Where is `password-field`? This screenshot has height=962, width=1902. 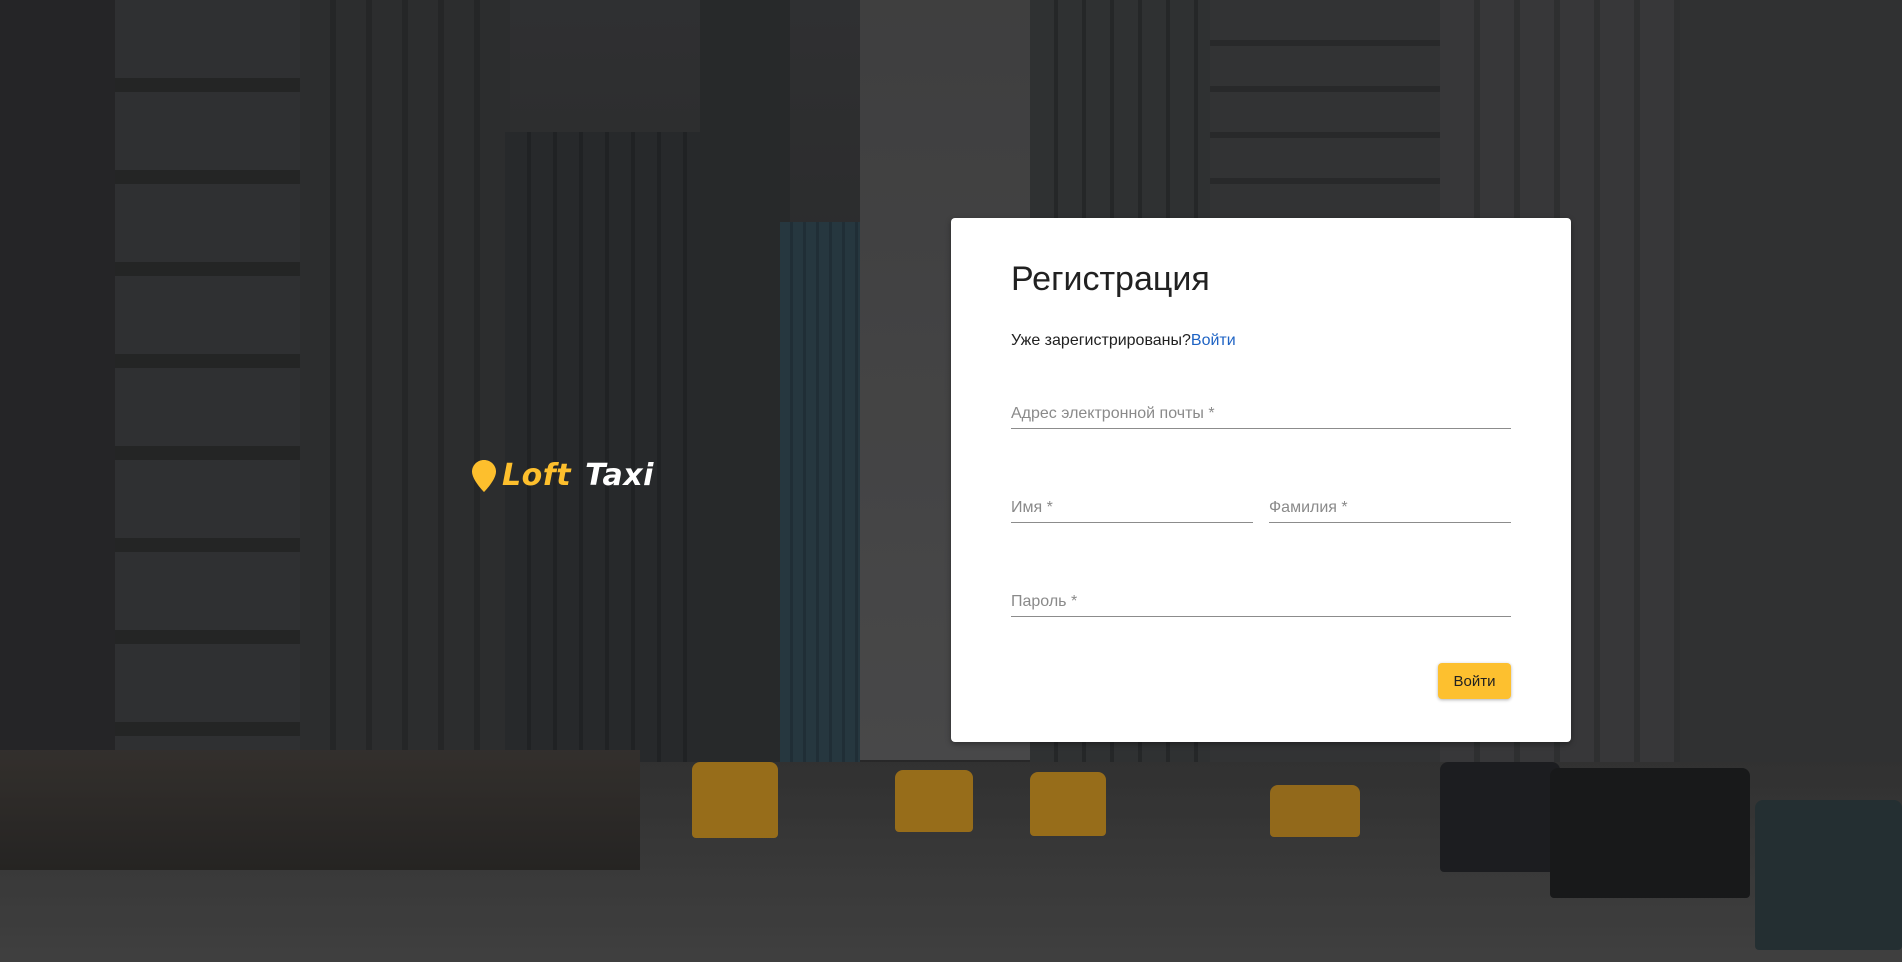
password-field is located at coordinates (1261, 602).